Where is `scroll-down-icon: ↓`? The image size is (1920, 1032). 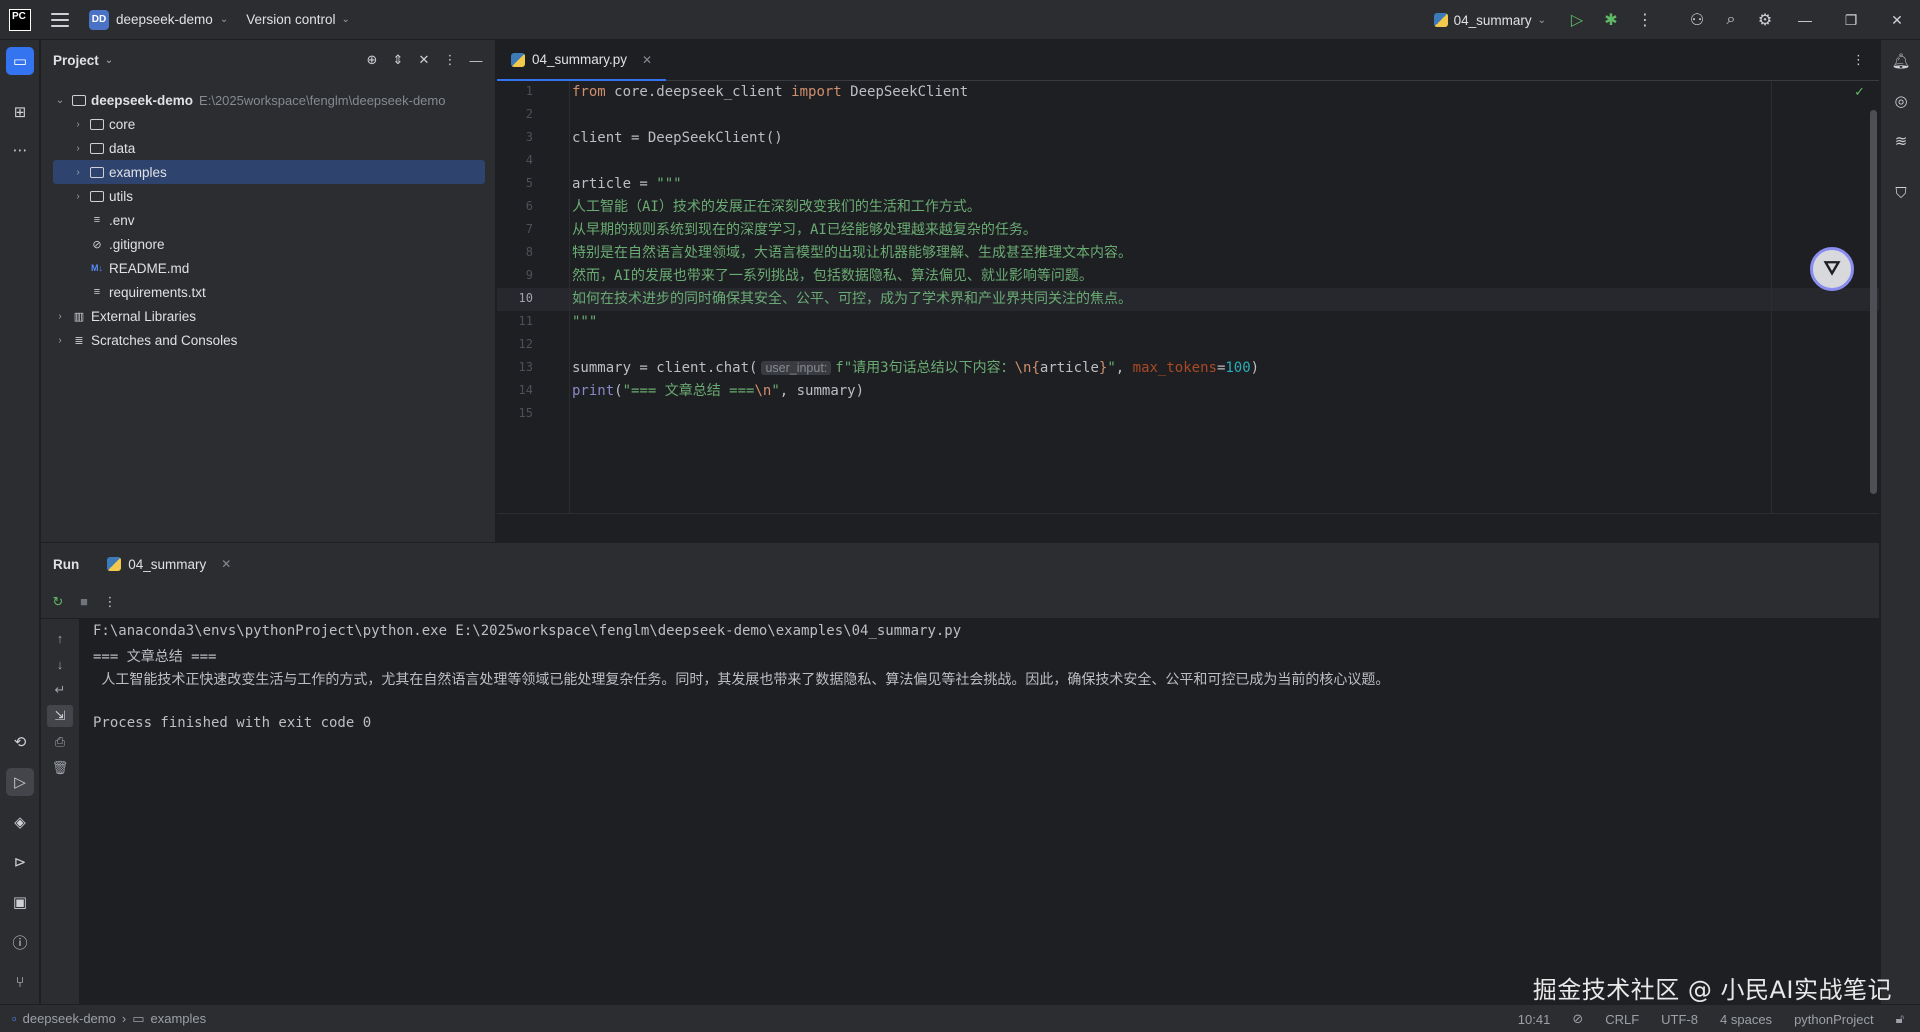
scroll-down-icon: ↓ is located at coordinates (60, 664).